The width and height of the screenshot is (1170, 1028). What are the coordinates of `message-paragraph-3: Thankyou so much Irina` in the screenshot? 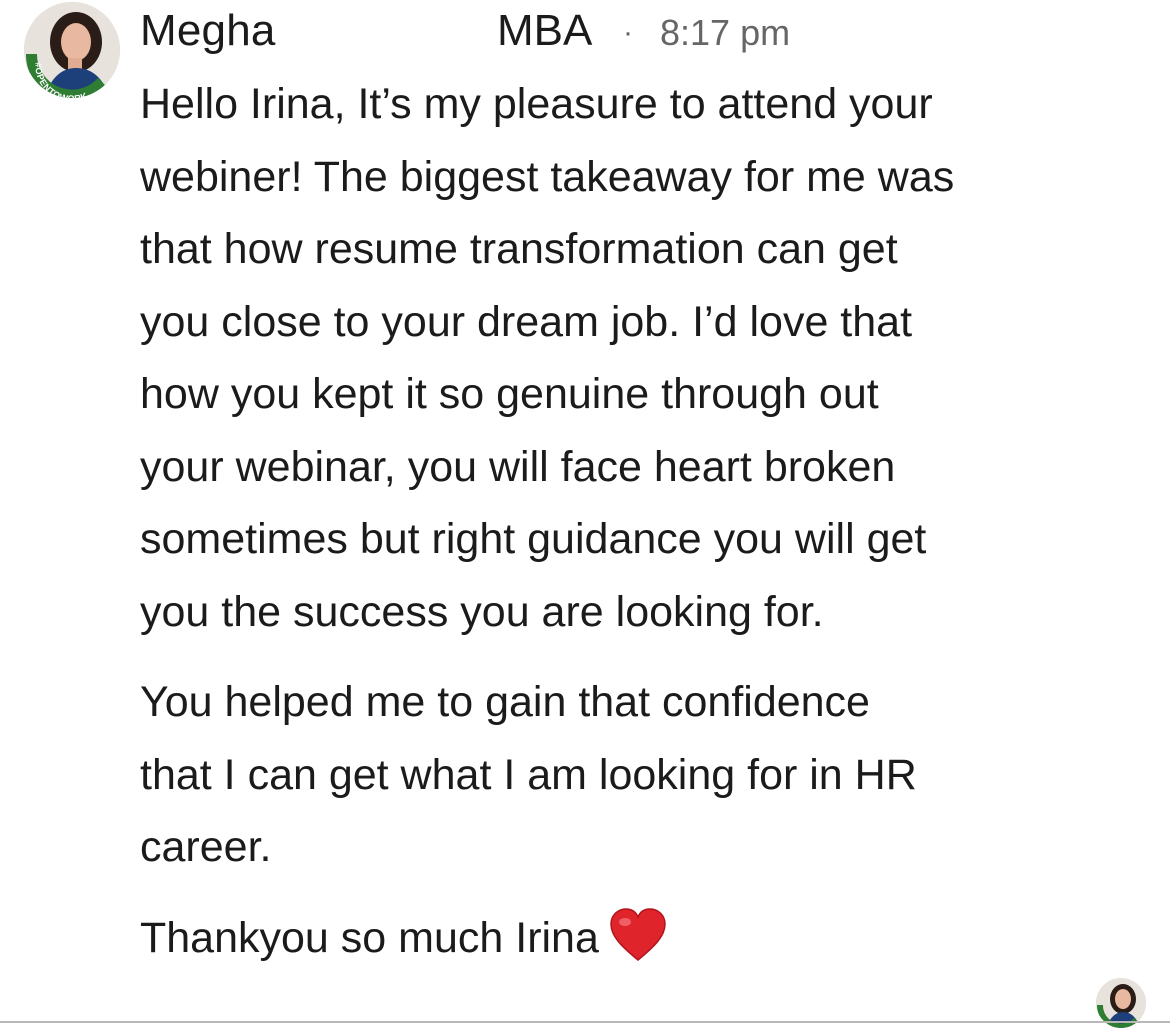 It's located at (640, 943).